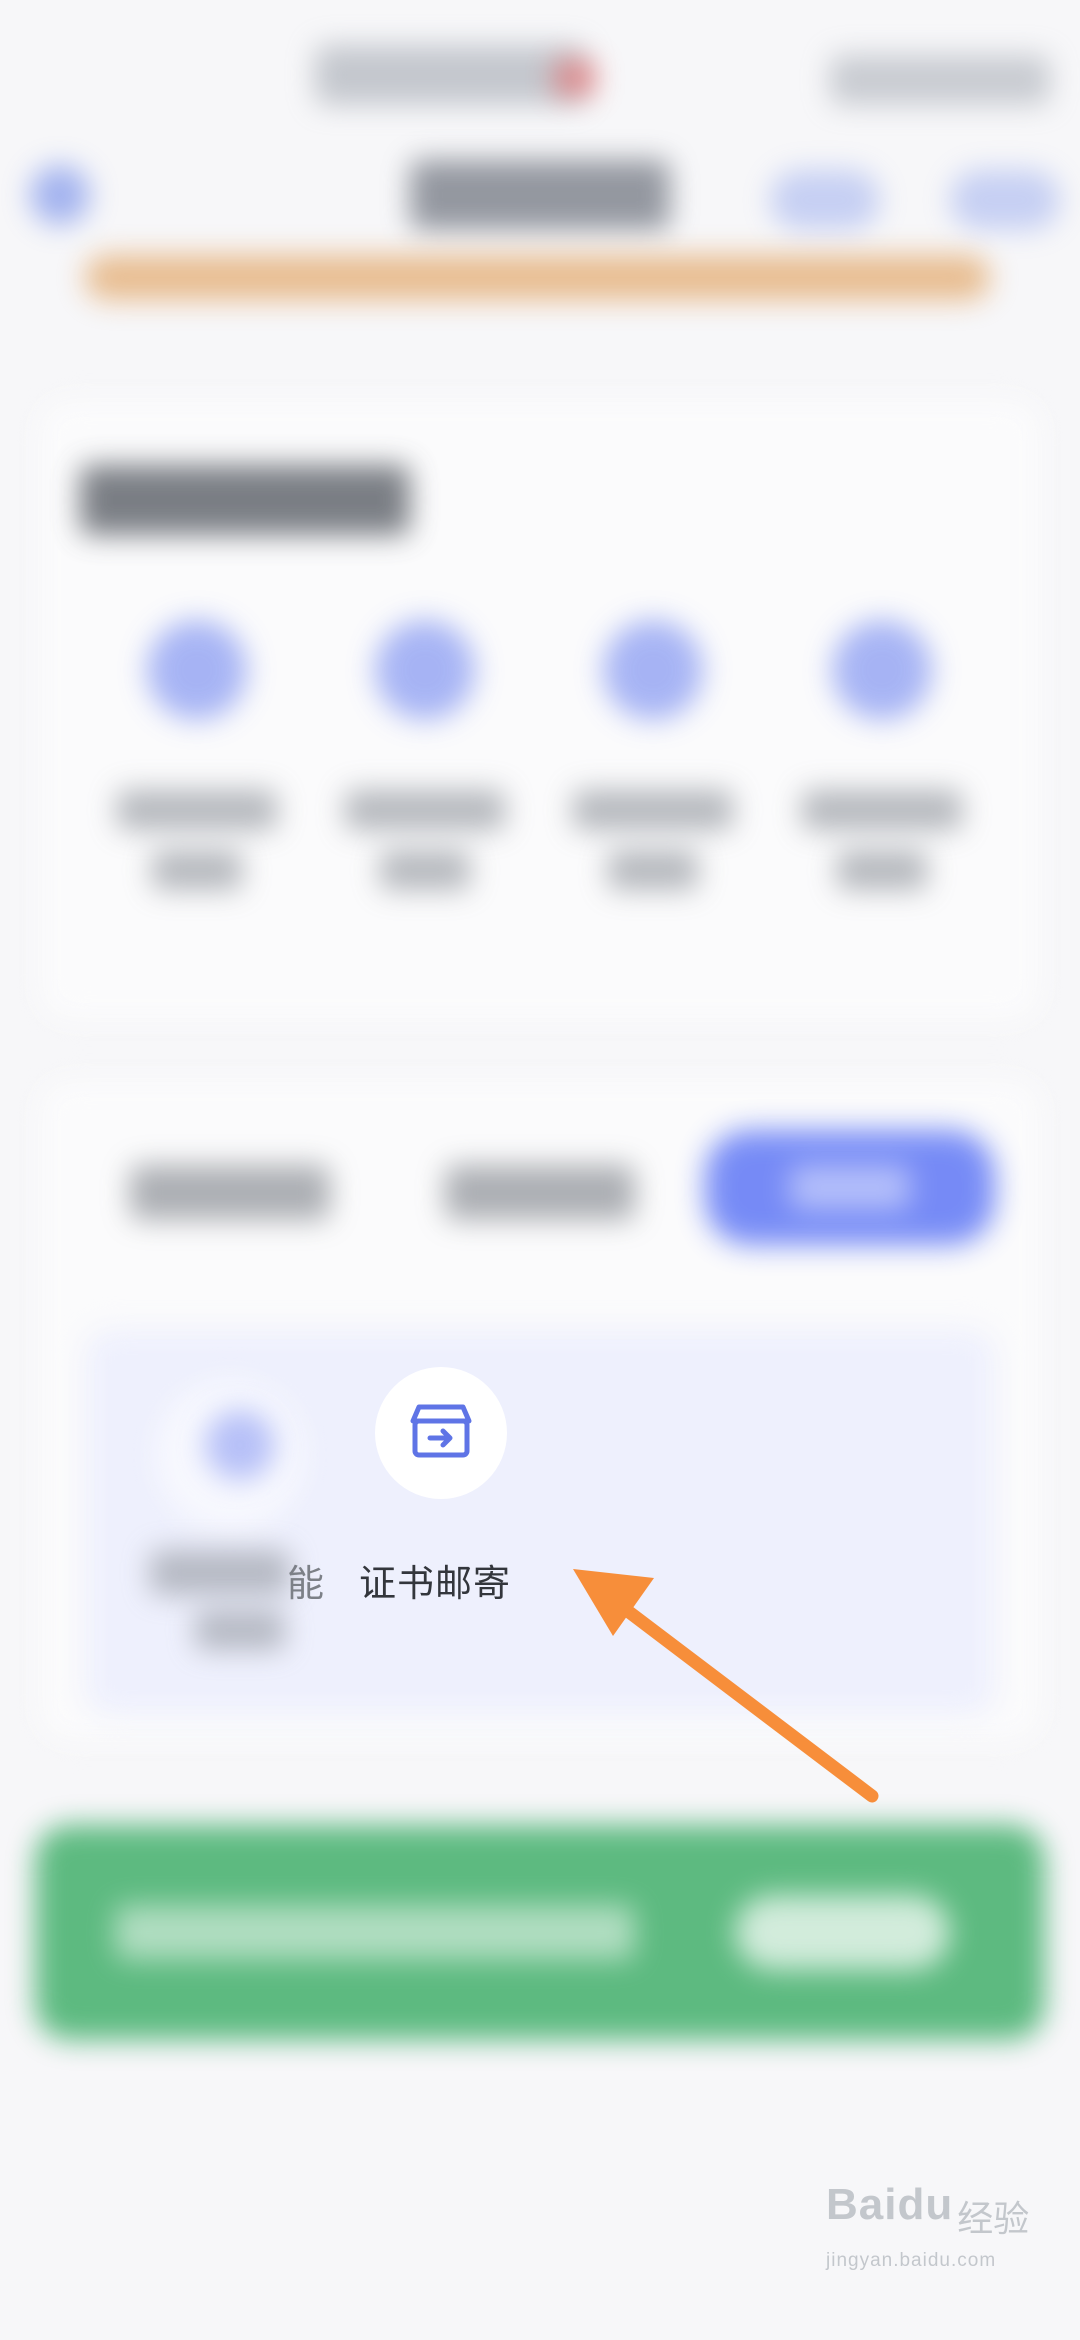 The image size is (1080, 2340). Describe the element at coordinates (931, 2240) in the screenshot. I see `baidu-watermark: Baidu 经验 jingyan.baidu.com` at that location.